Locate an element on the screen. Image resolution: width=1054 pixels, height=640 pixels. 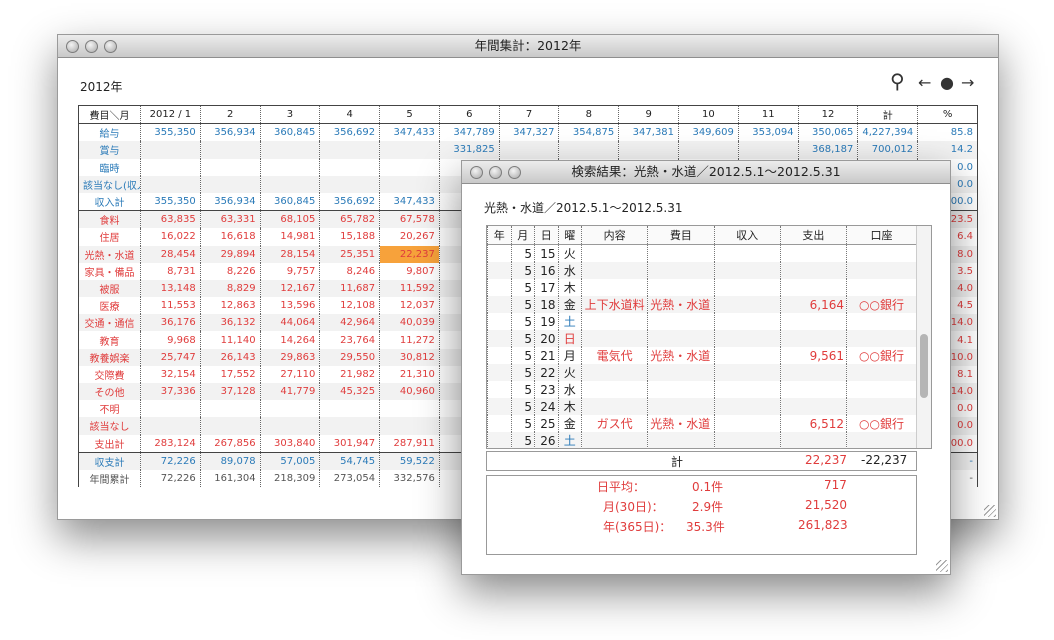
table-cell: 72,226 is located at coordinates (170, 478).